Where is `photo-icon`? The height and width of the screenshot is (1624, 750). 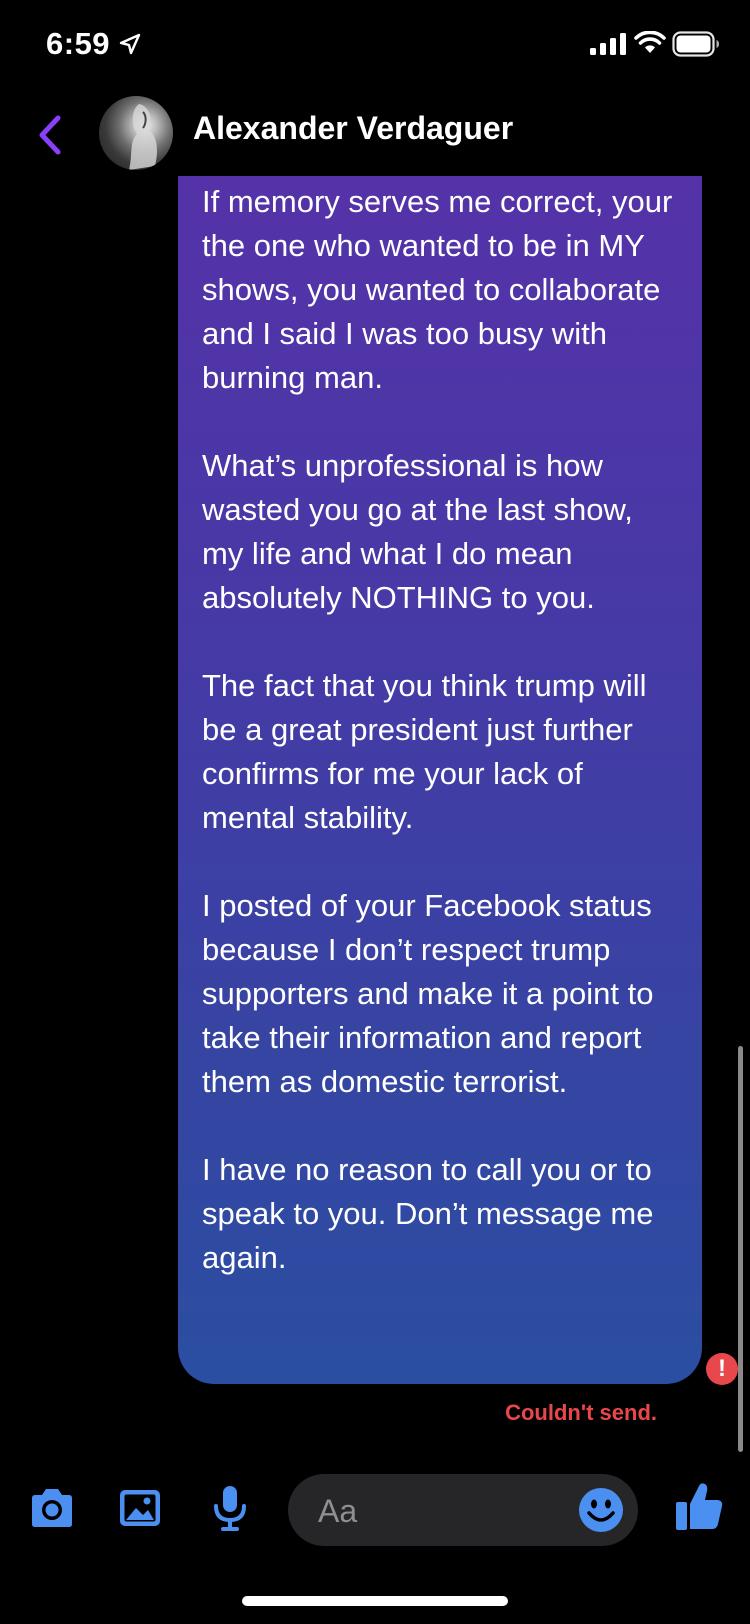 photo-icon is located at coordinates (140, 1508).